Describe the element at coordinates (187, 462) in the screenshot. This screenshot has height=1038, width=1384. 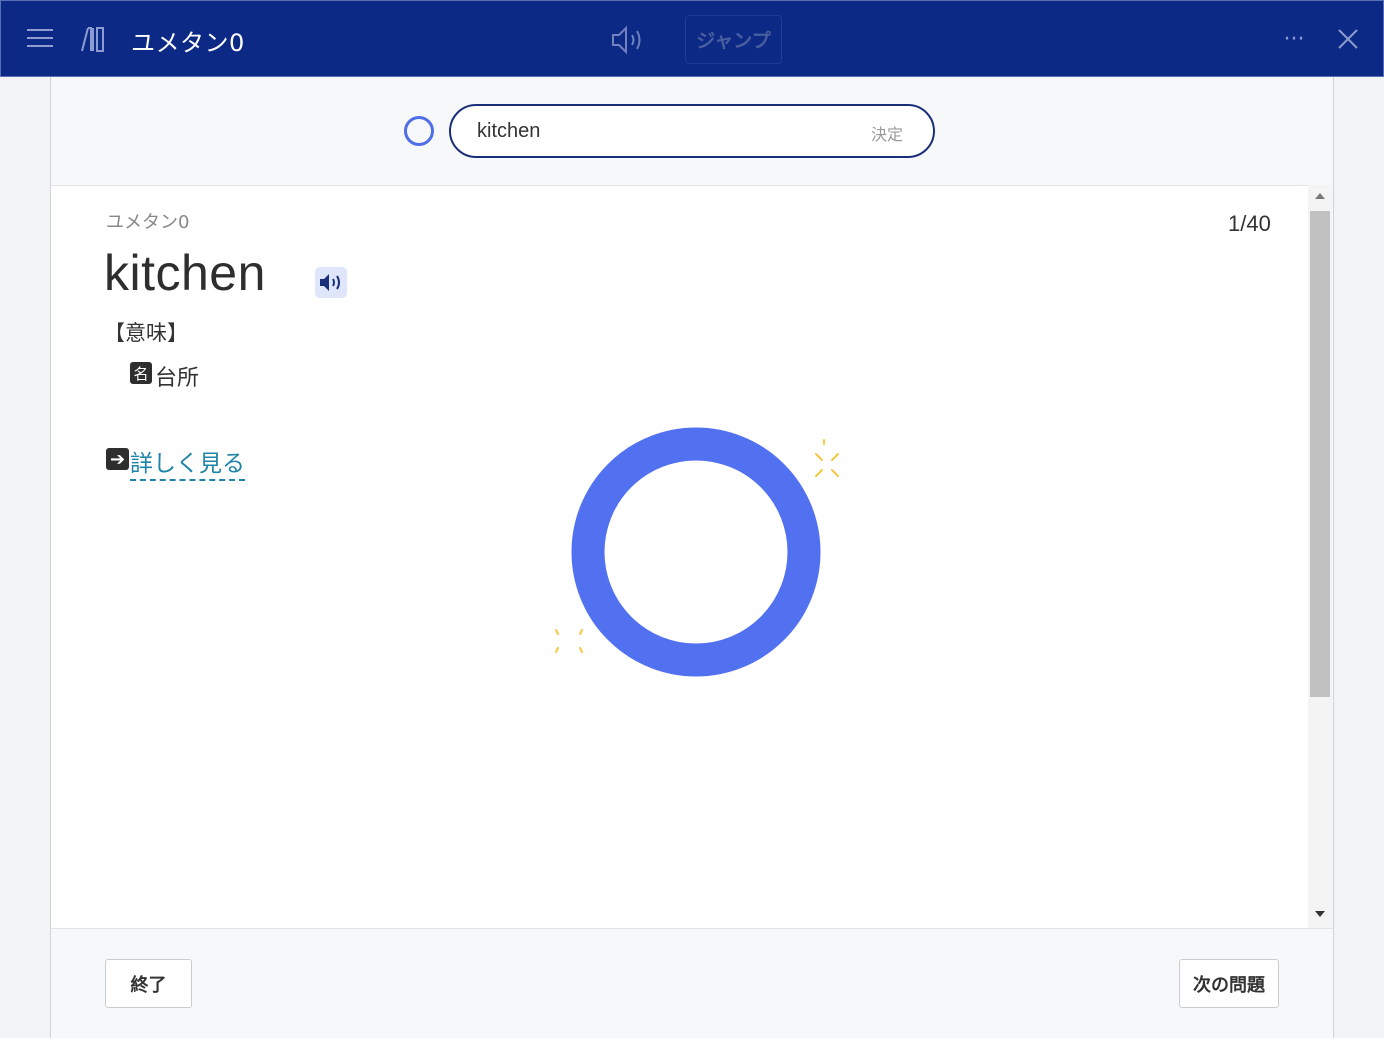
I see `details-link: 詳しく見る` at that location.